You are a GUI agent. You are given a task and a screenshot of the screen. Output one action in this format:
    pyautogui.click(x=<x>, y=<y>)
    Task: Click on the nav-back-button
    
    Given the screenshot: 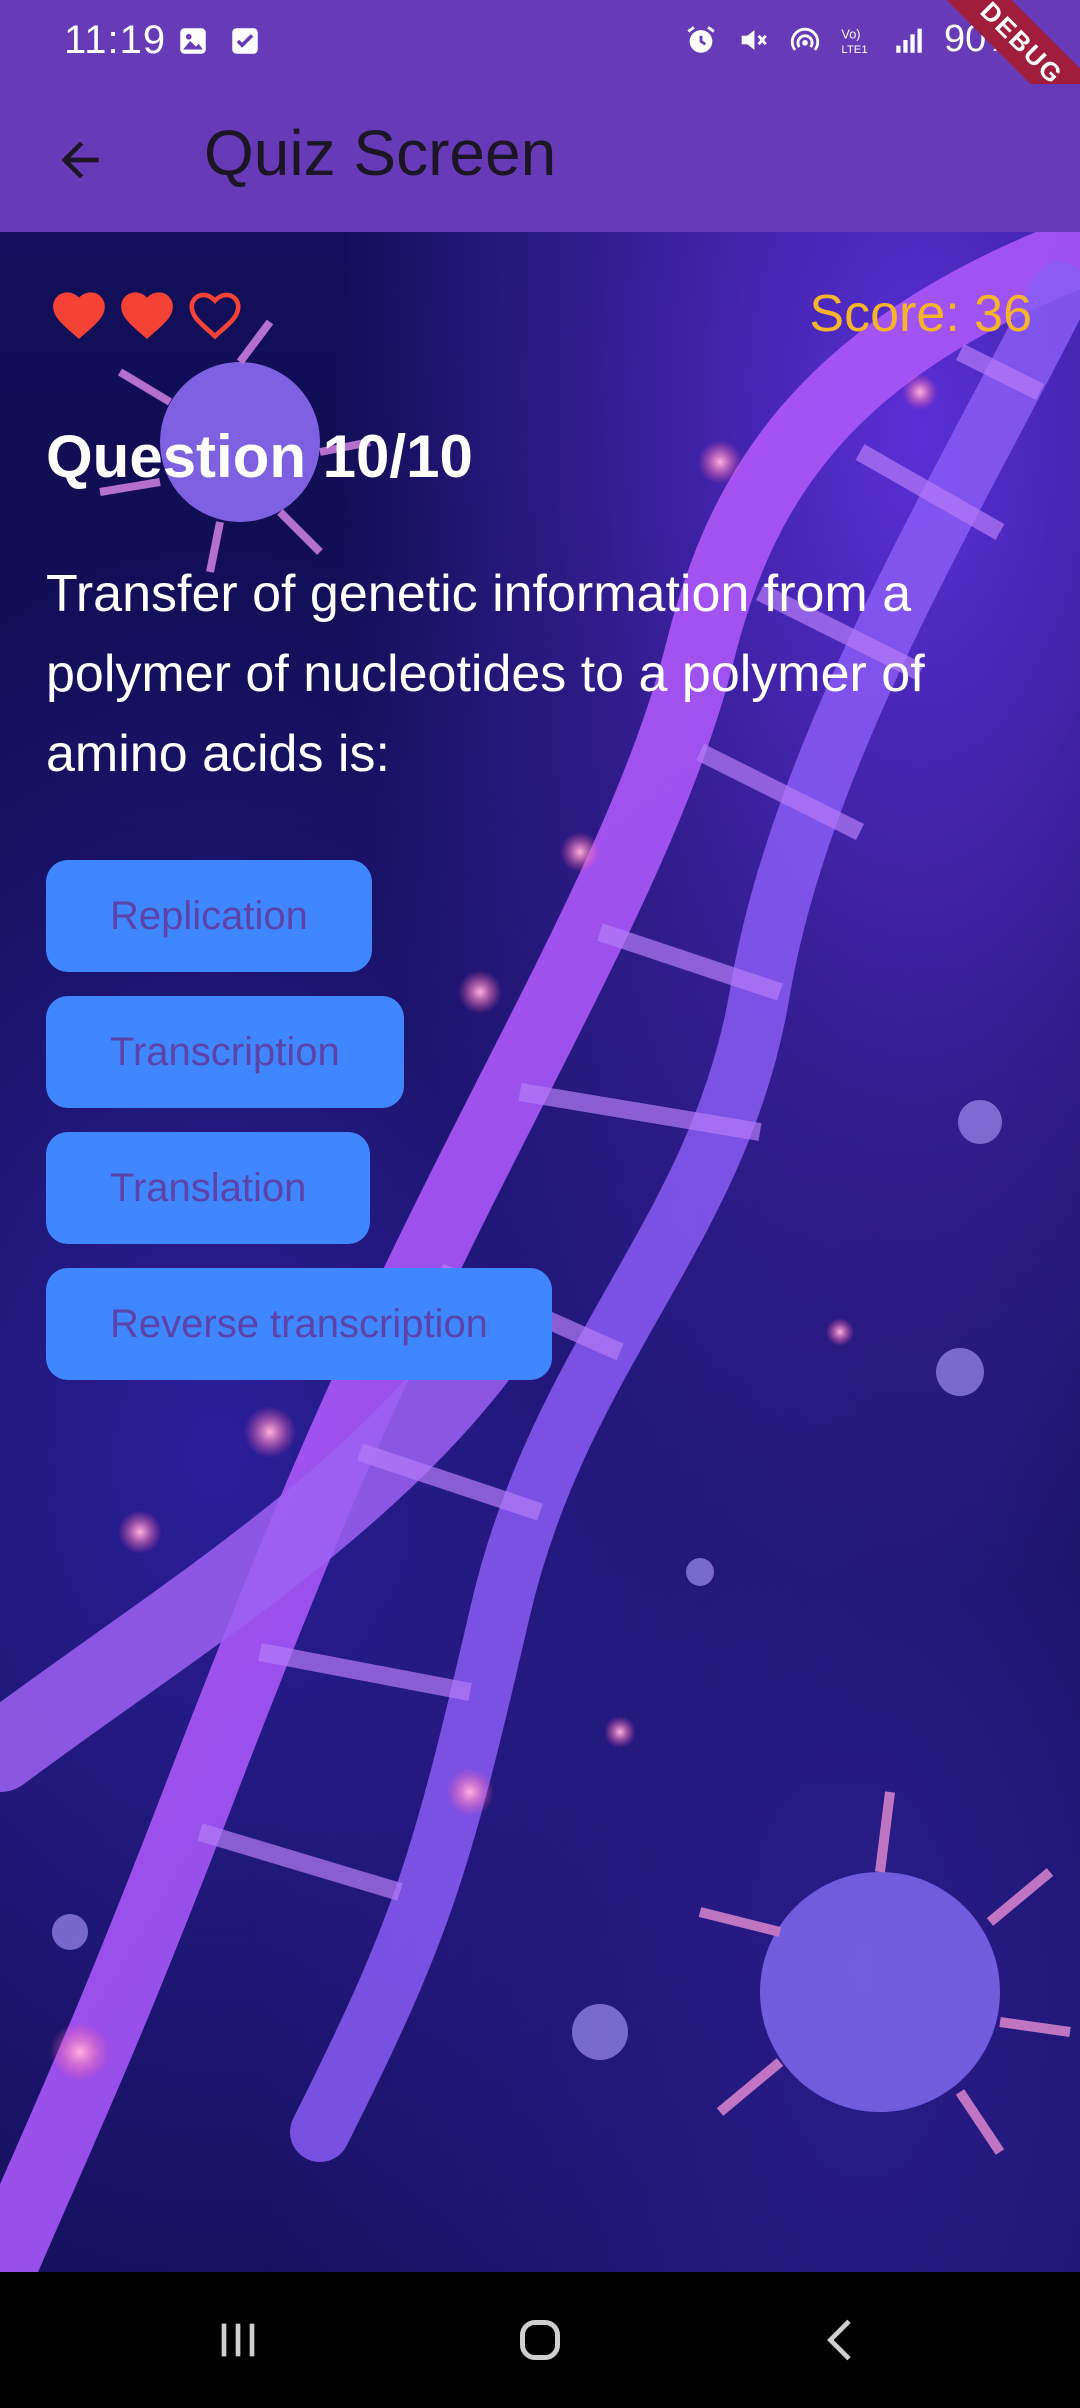 What is the action you would take?
    pyautogui.click(x=842, y=2340)
    